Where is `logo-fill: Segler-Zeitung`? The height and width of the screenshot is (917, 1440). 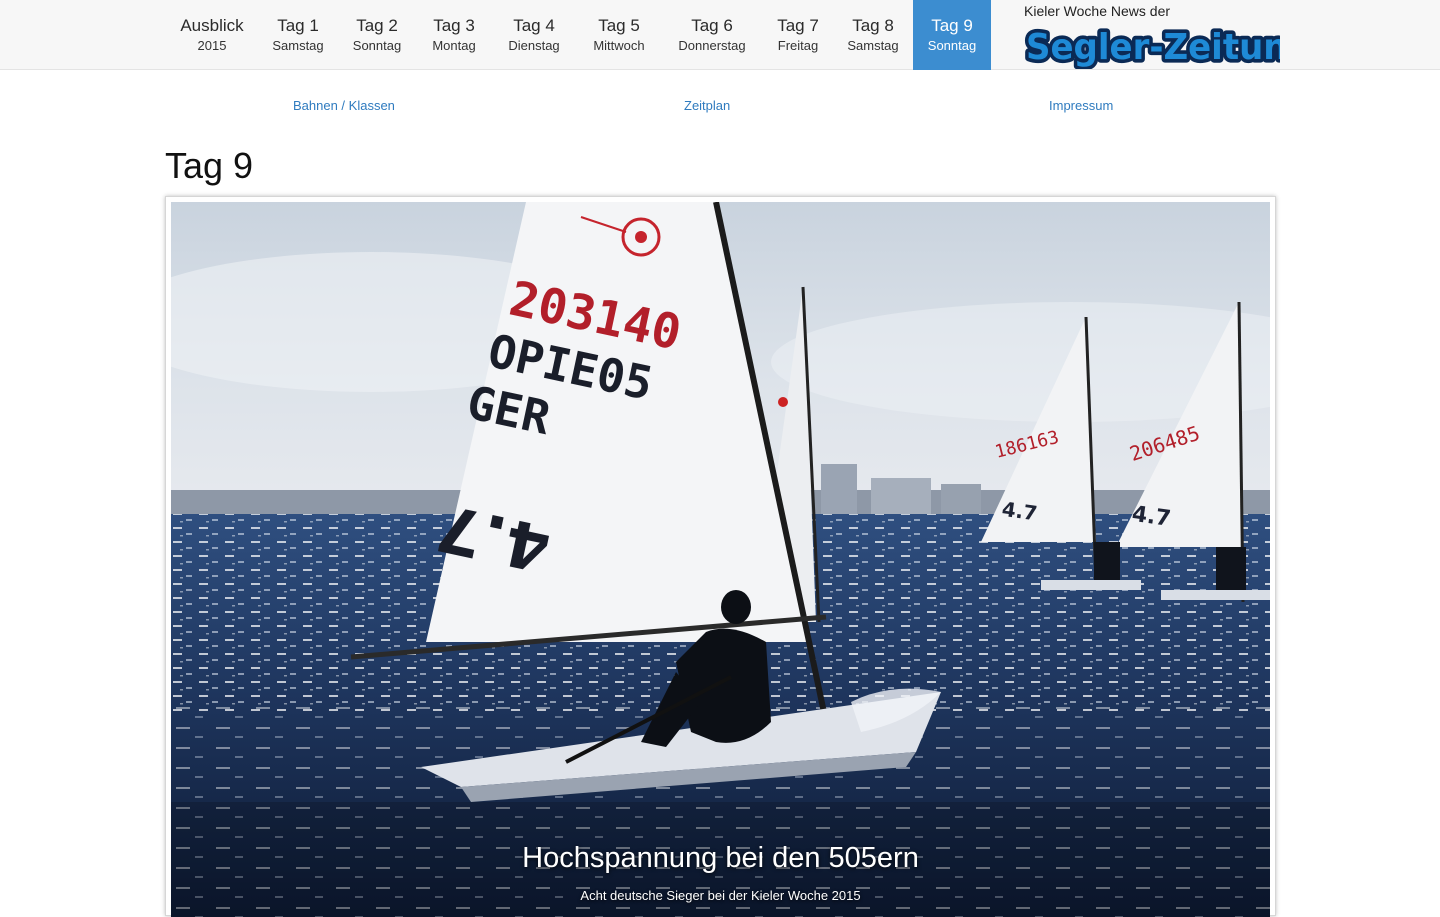
logo-fill: Segler-Zeitung is located at coordinates (1153, 47).